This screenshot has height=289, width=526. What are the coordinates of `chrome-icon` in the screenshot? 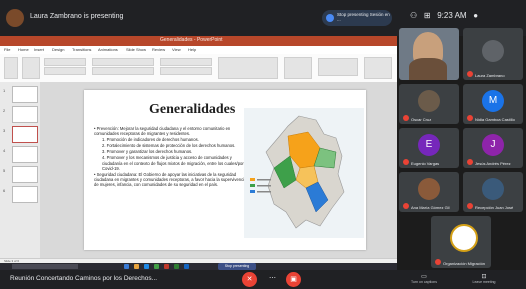 It's located at (156, 266).